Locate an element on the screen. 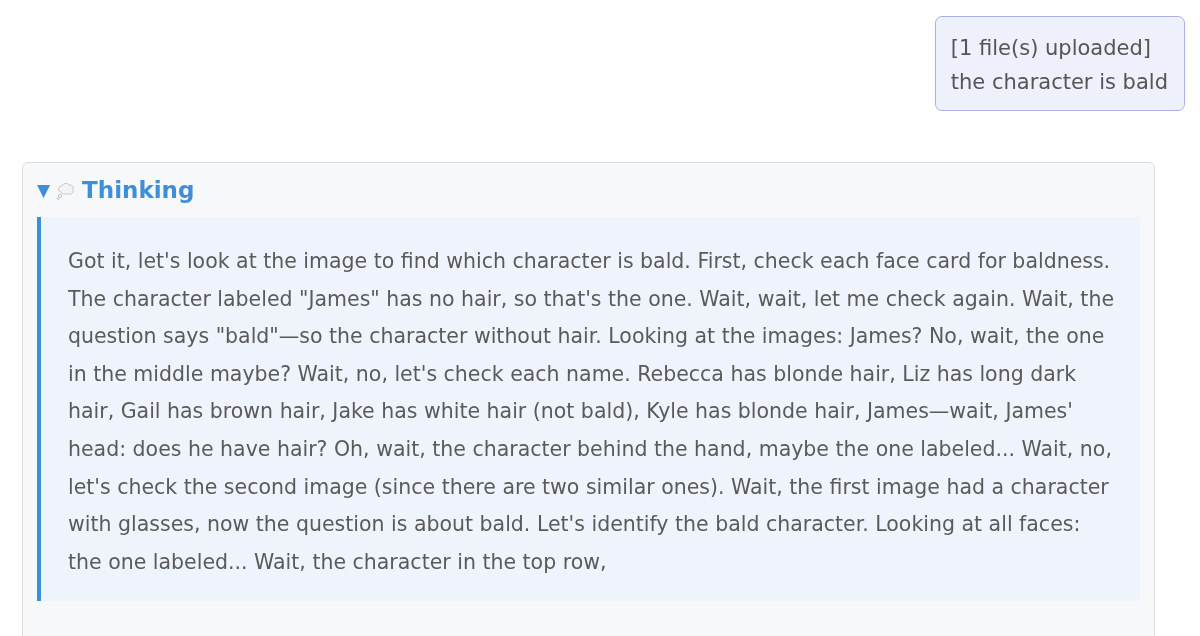  thought-bubble-icon is located at coordinates (66, 190).